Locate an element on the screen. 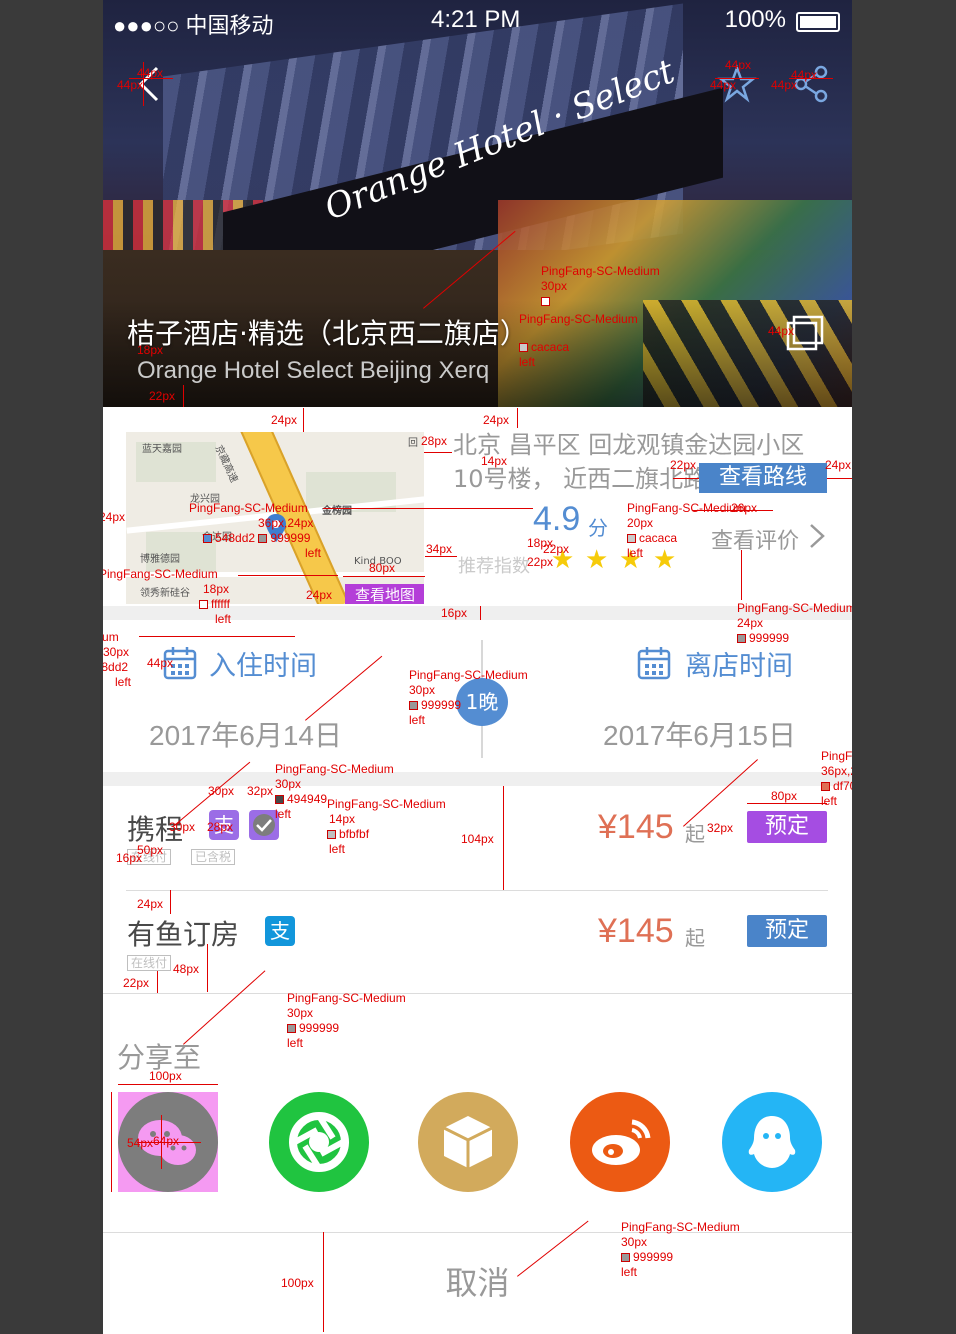 The width and height of the screenshot is (956, 1334). map-label: 龙兴园 is located at coordinates (205, 499).